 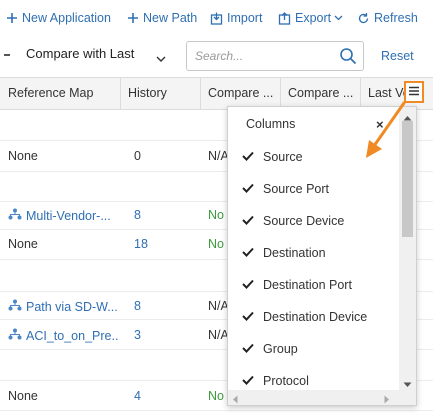 What do you see at coordinates (315, 317) in the screenshot?
I see `column-option-label: Destination Device` at bounding box center [315, 317].